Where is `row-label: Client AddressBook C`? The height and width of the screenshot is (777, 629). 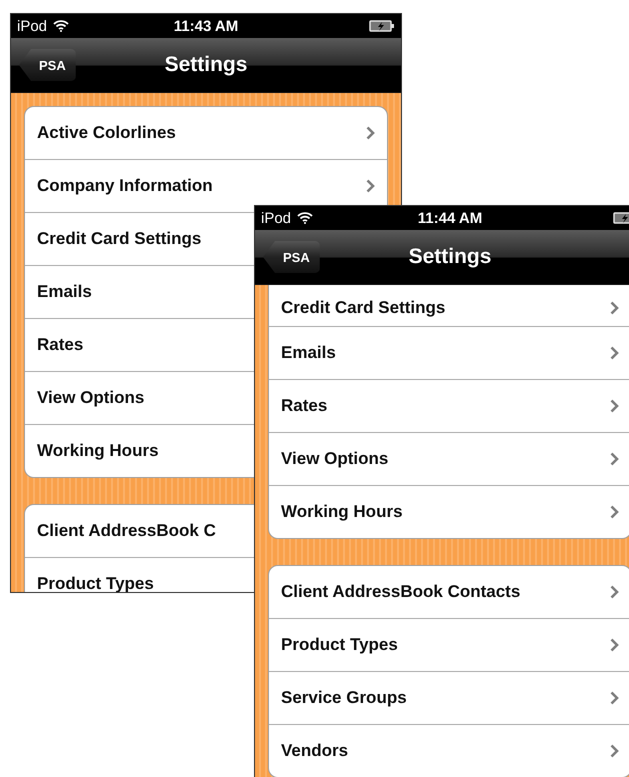 row-label: Client AddressBook C is located at coordinates (126, 531).